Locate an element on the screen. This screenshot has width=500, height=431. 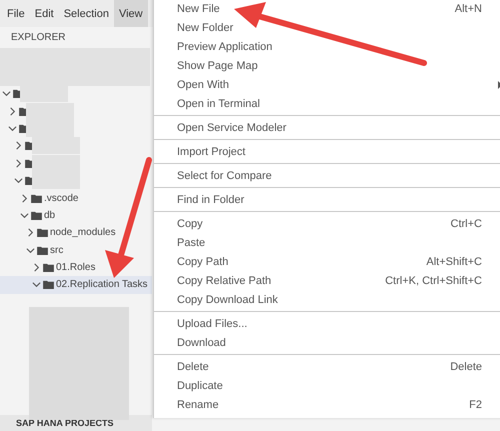
menu-item: Edit is located at coordinates (44, 13).